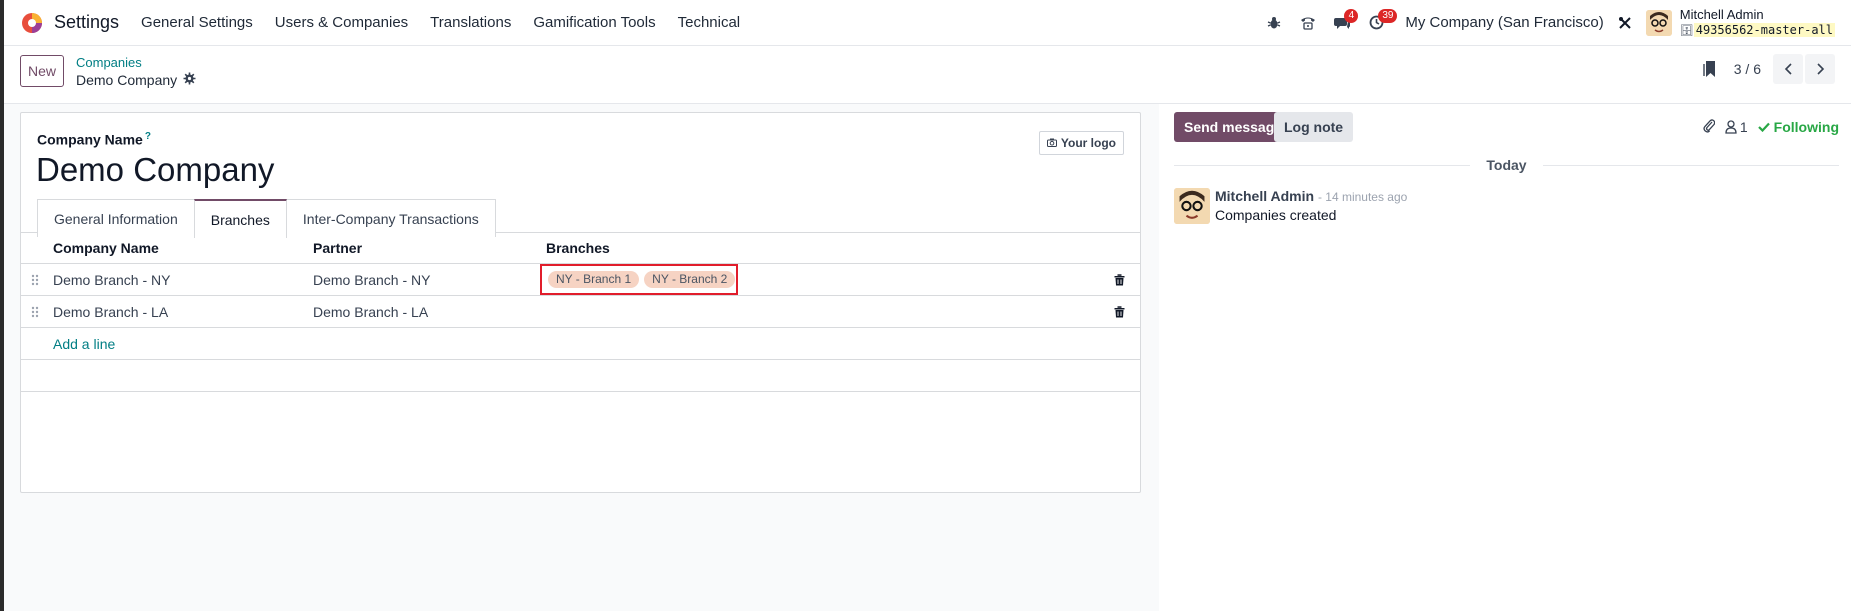  I want to click on branch-tag: NY - Branch 1, so click(594, 279).